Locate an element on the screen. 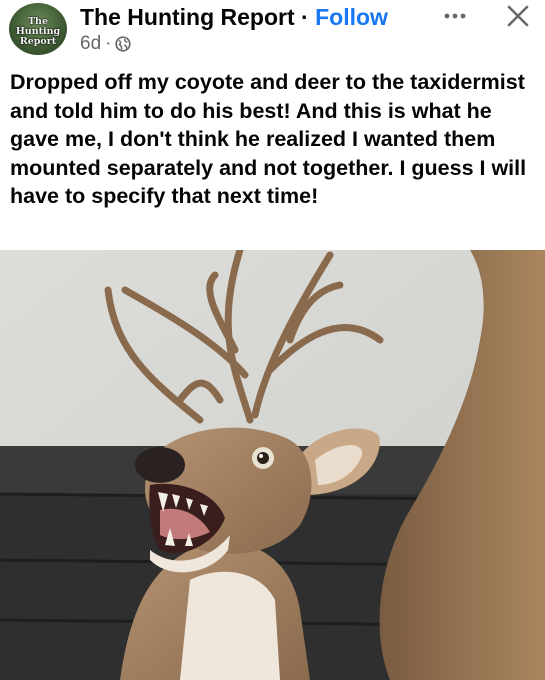 The image size is (545, 680). page-name-row: The Hunting Report · Follow is located at coordinates (234, 17).